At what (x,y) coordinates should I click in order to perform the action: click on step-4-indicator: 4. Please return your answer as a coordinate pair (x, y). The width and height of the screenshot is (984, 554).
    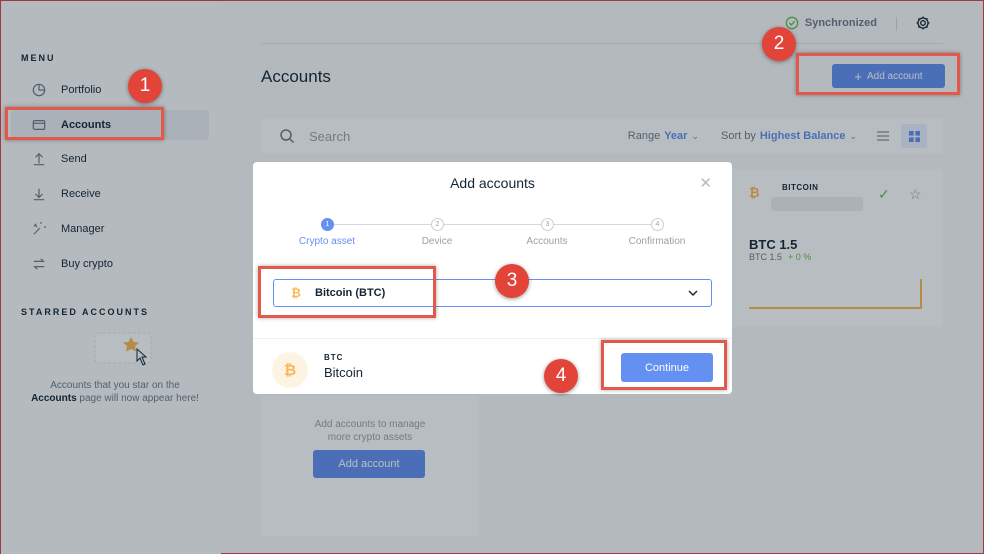
    Looking at the image, I should click on (657, 224).